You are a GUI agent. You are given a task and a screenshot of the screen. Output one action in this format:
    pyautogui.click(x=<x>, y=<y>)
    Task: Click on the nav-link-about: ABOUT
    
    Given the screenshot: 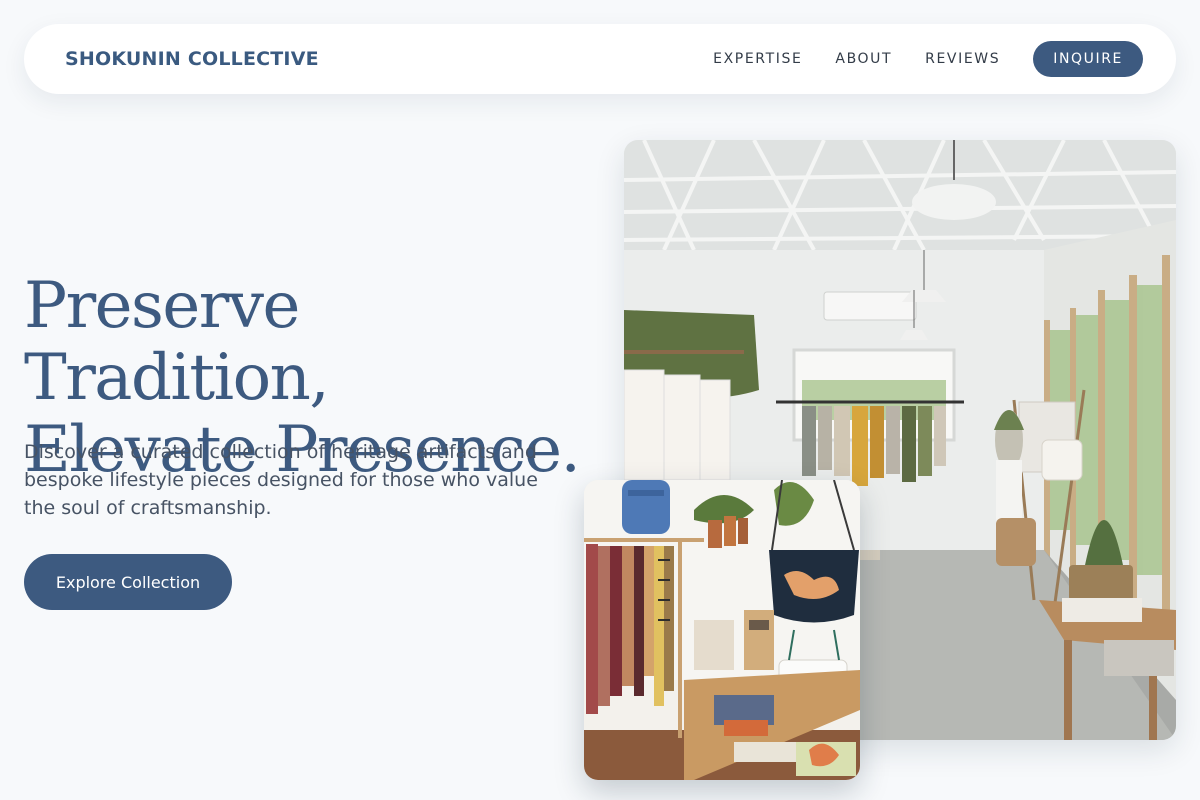 What is the action you would take?
    pyautogui.click(x=863, y=59)
    